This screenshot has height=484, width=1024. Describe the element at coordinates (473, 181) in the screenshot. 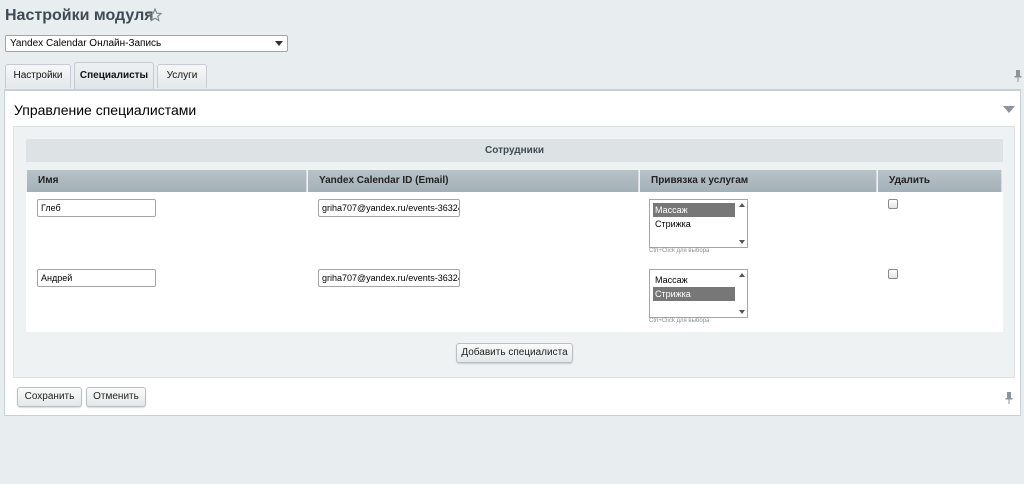

I see `column-header-email: Yandex Calendar ID (Email)` at that location.